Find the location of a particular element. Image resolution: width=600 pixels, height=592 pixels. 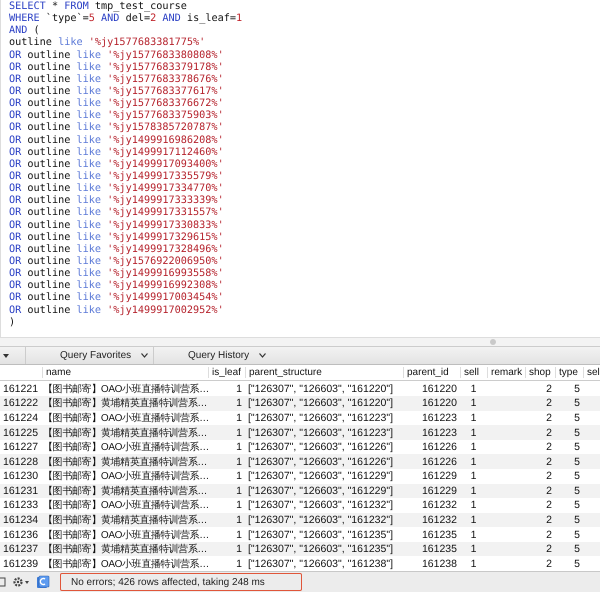

code-line: OR outline like '%jy1577683379178%' is located at coordinates (117, 68).